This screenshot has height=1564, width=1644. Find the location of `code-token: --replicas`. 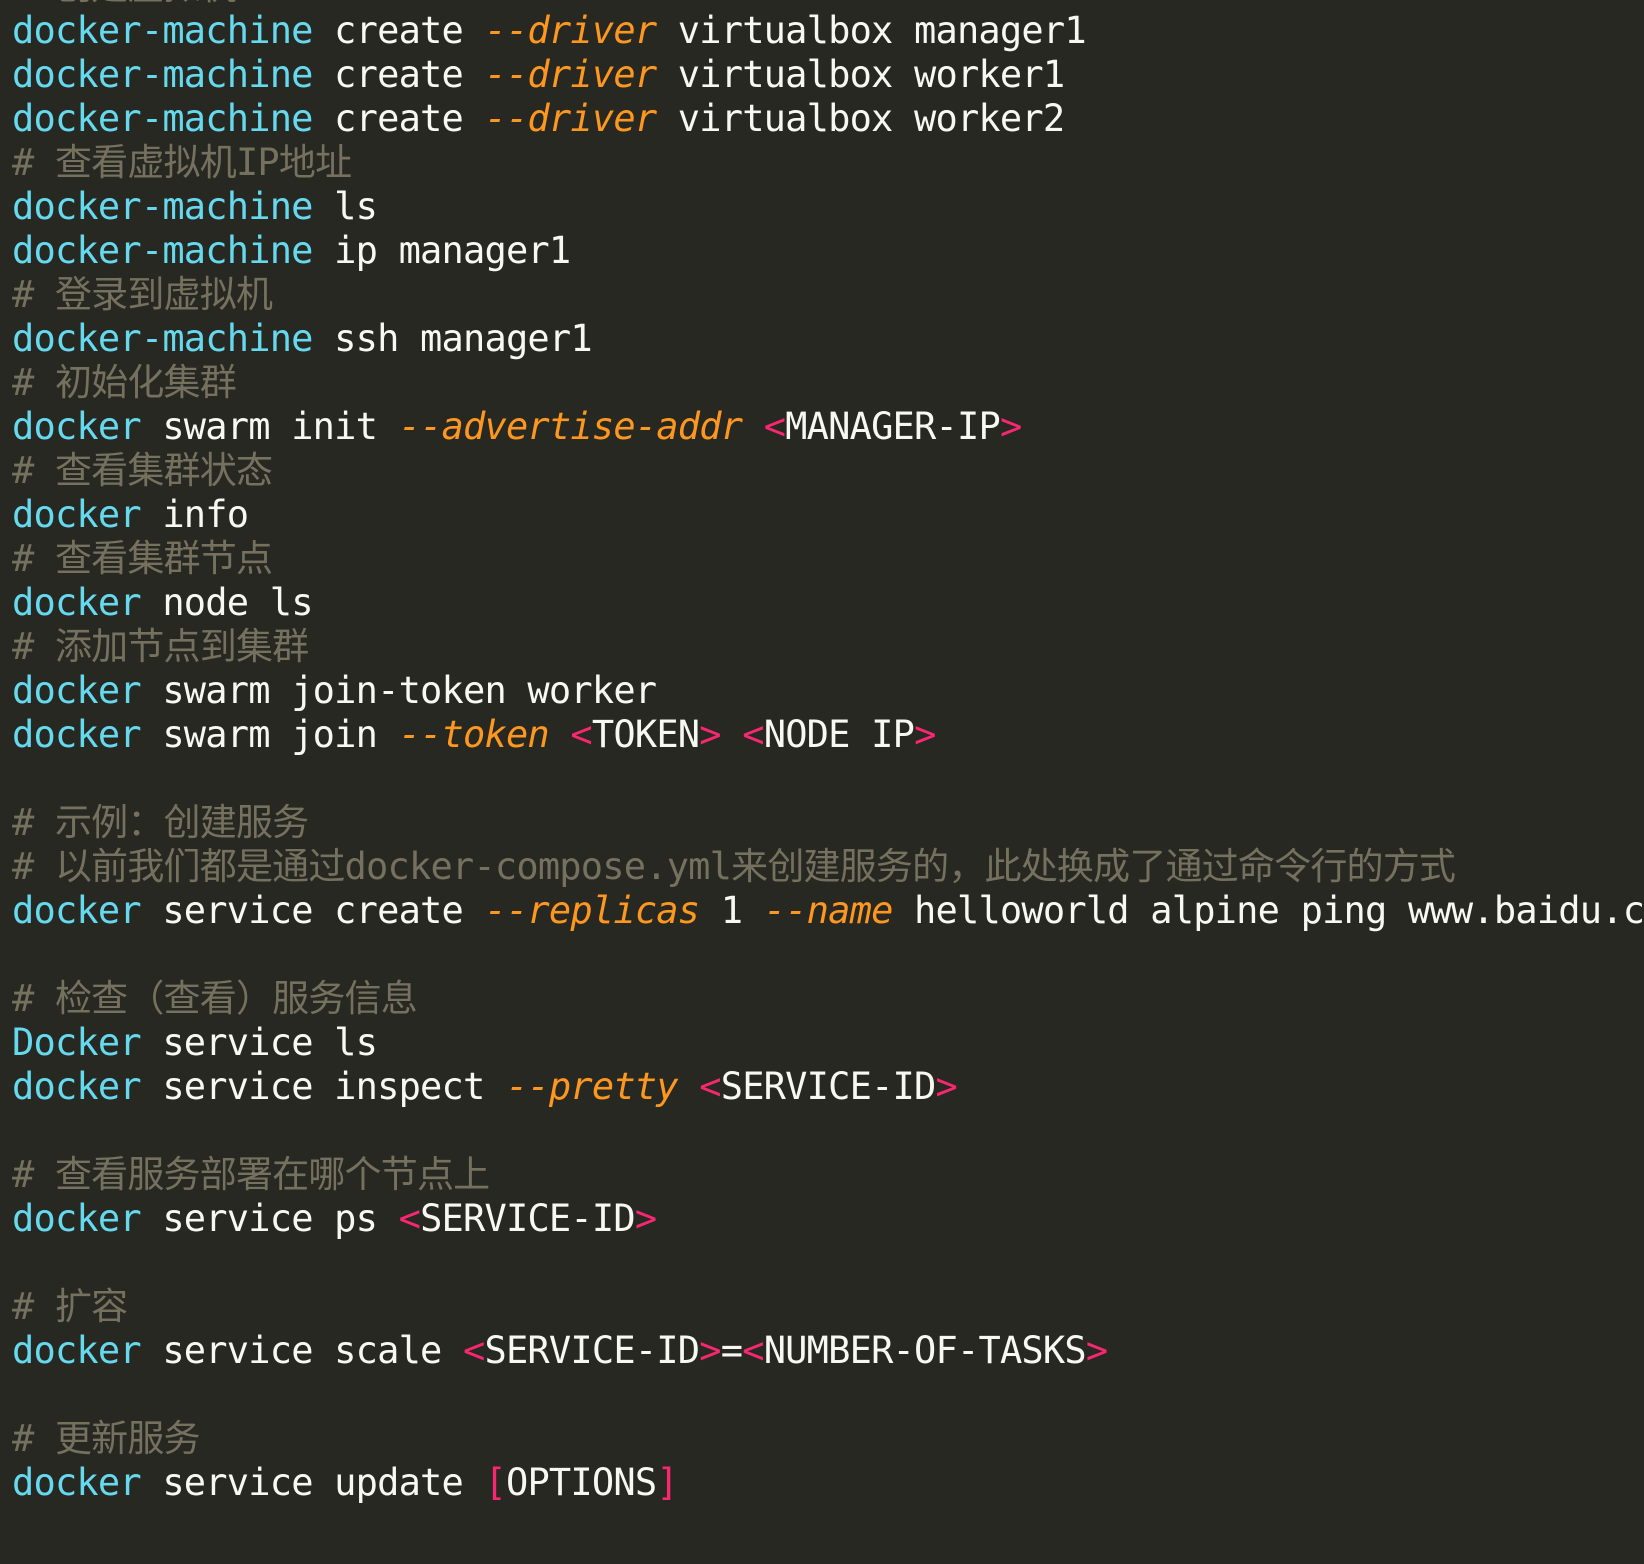

code-token: --replicas is located at coordinates (592, 910).